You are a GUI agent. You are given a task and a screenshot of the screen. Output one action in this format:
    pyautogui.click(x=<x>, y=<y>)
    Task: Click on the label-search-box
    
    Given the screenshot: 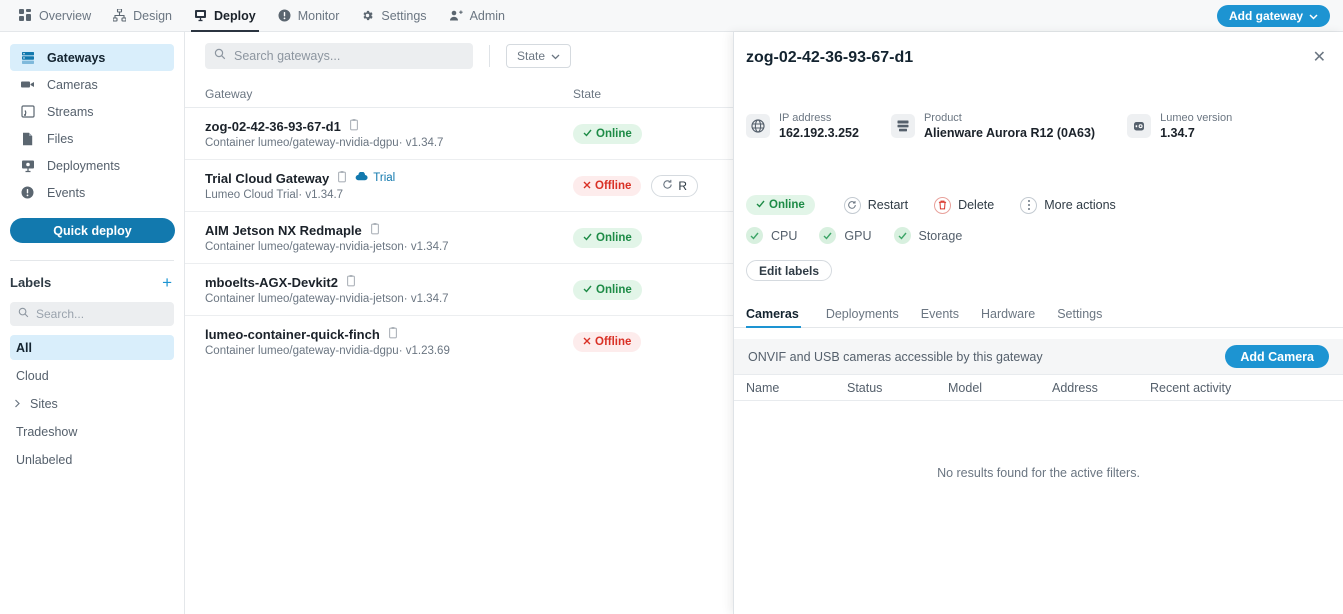 What is the action you would take?
    pyautogui.click(x=92, y=314)
    